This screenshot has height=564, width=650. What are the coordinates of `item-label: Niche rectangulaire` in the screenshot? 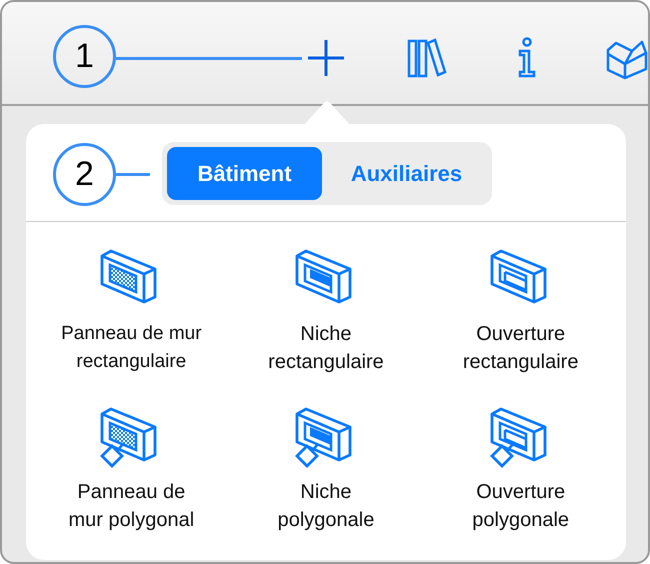 It's located at (326, 348).